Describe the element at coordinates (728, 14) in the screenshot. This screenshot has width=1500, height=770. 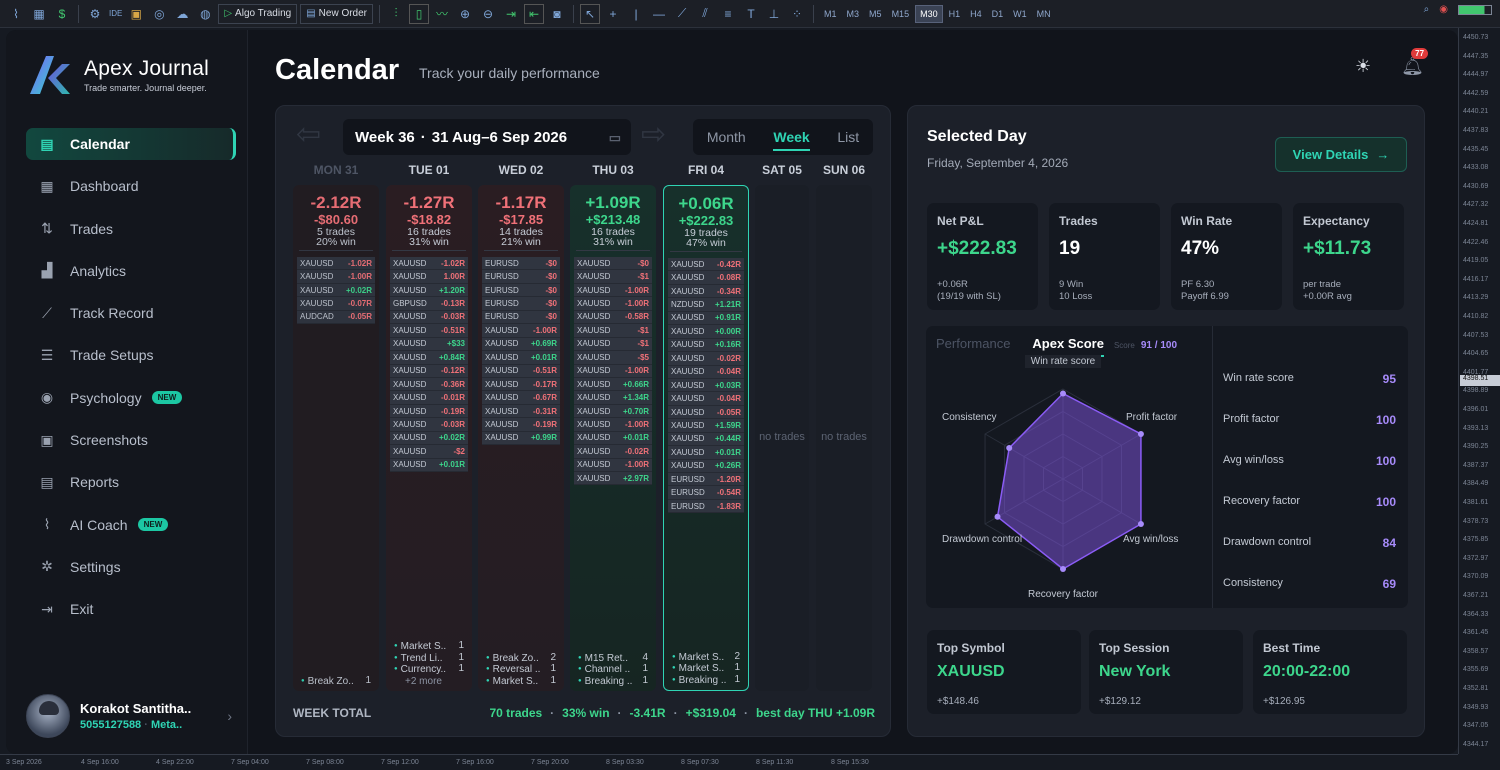
I see `fibo-icon: ≡` at that location.